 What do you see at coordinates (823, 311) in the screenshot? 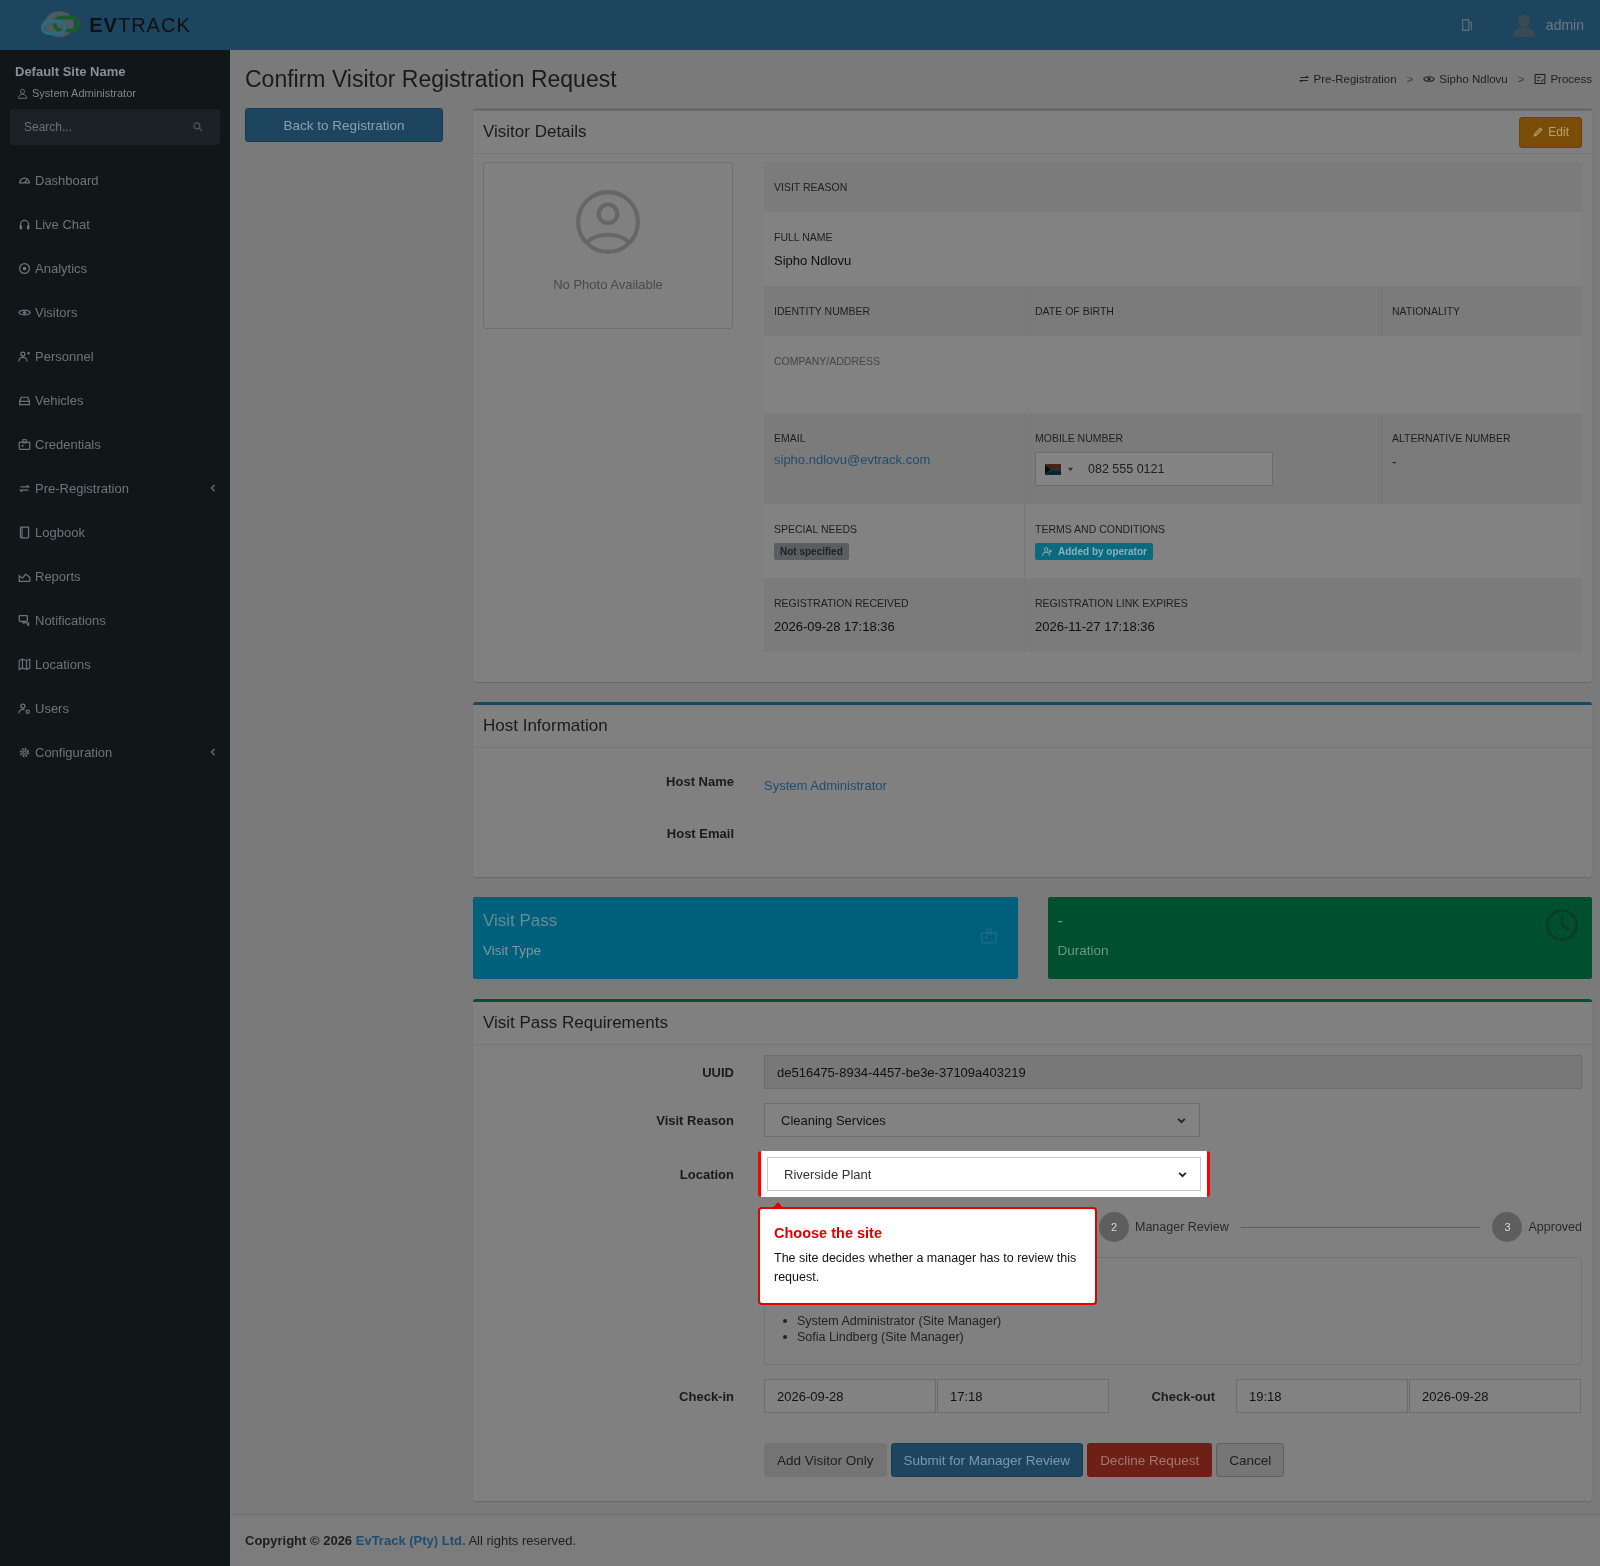
I see `field-label: IDENTITY NUMBER` at bounding box center [823, 311].